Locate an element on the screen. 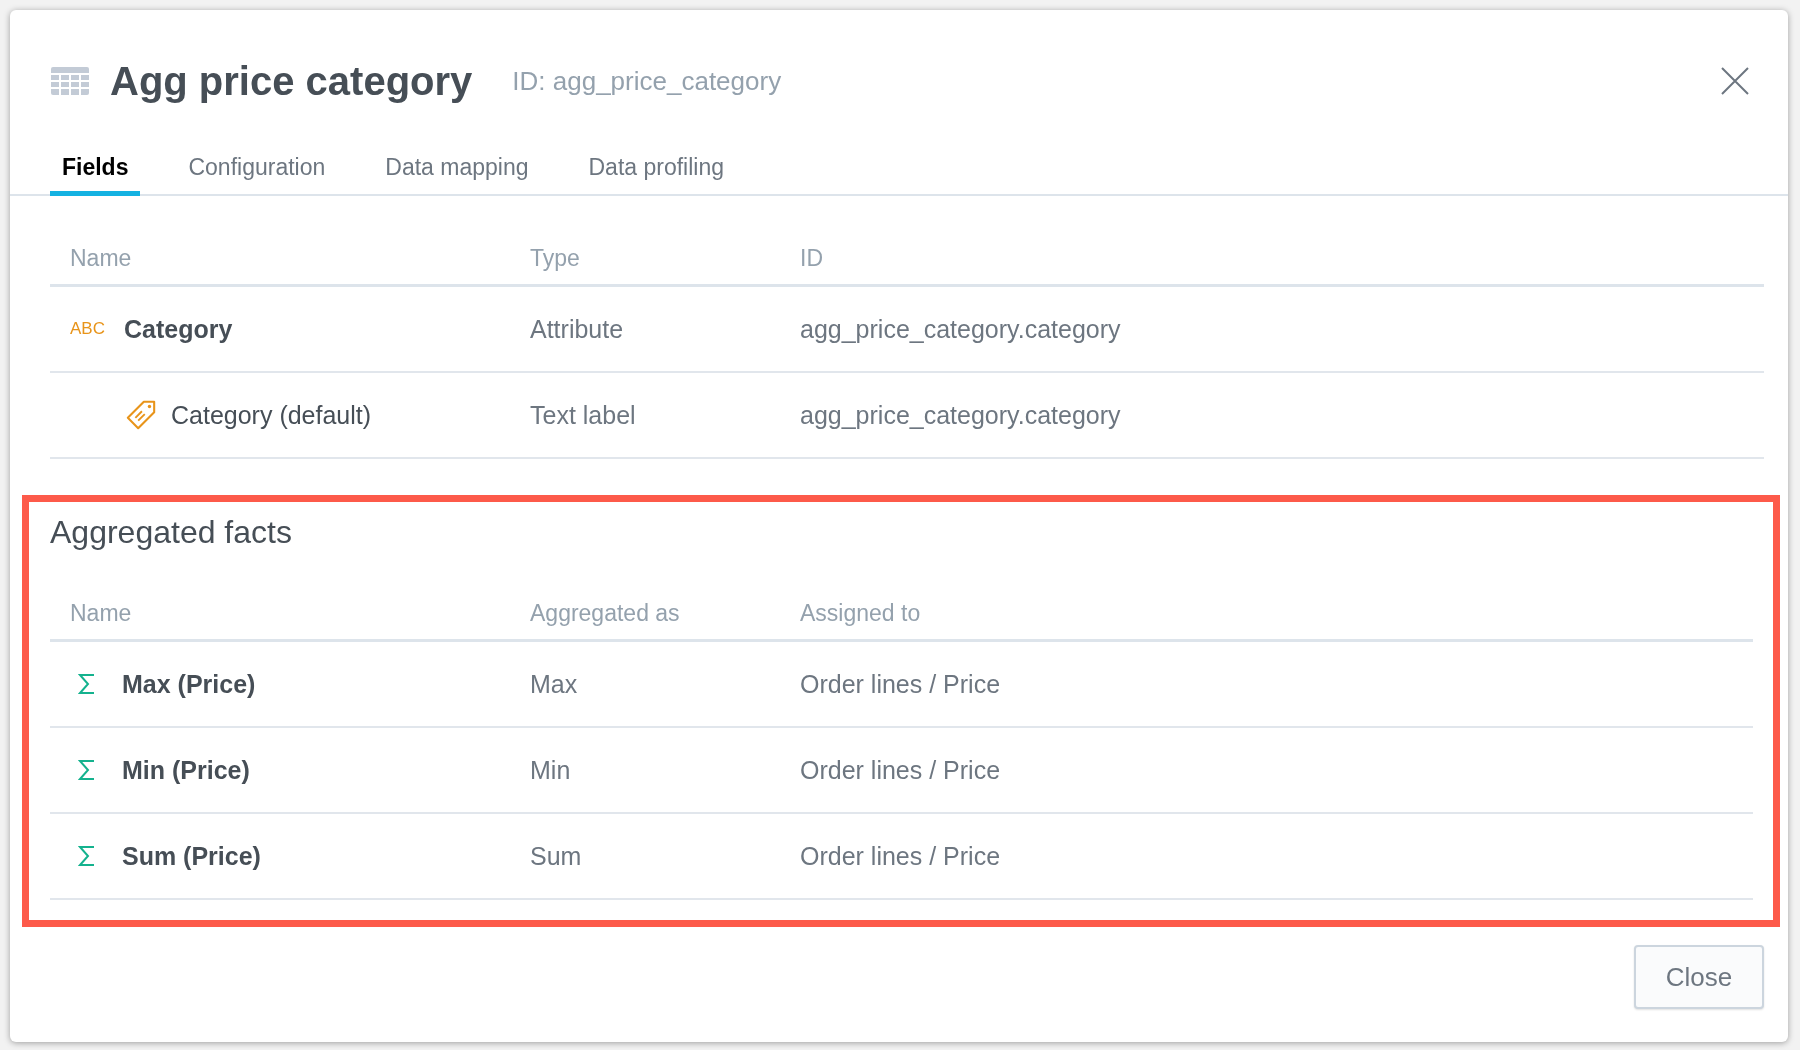  field-name: Sum (Price) is located at coordinates (191, 856).